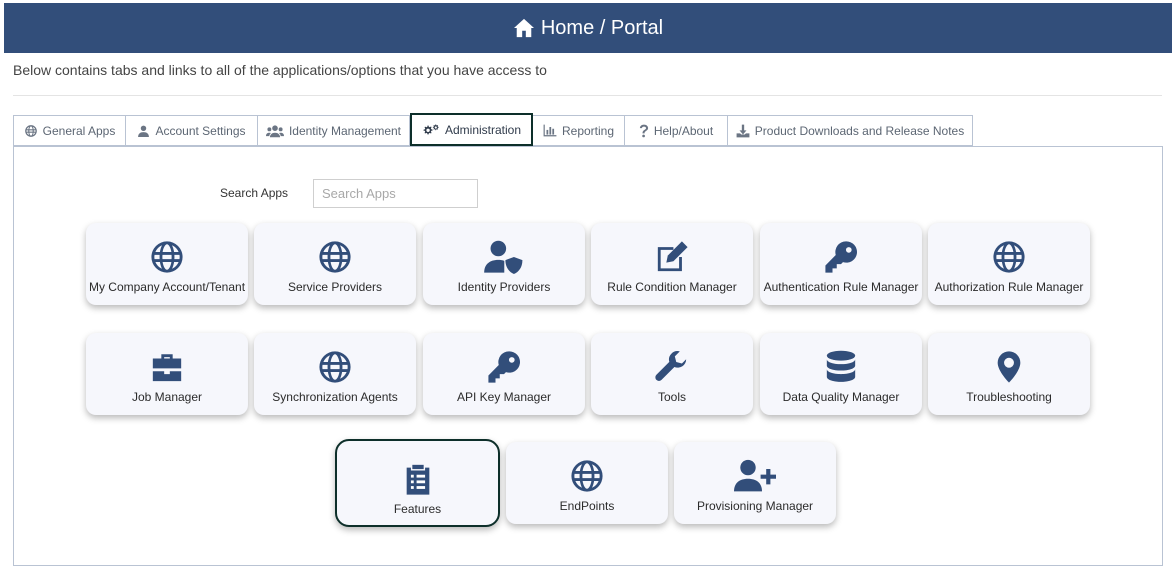 The image size is (1176, 586). Describe the element at coordinates (841, 367) in the screenshot. I see `database-icon` at that location.